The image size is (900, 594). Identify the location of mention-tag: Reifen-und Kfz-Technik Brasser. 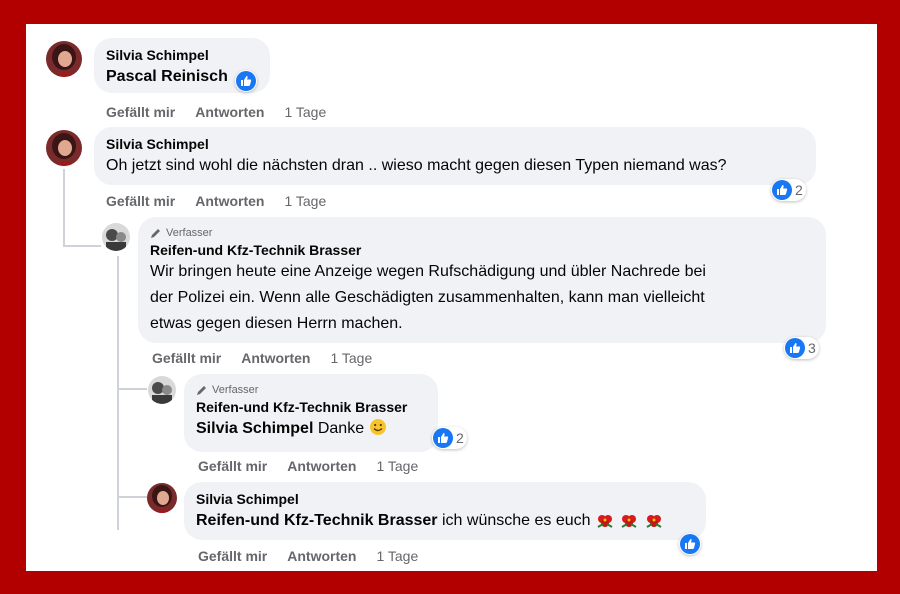
(317, 520).